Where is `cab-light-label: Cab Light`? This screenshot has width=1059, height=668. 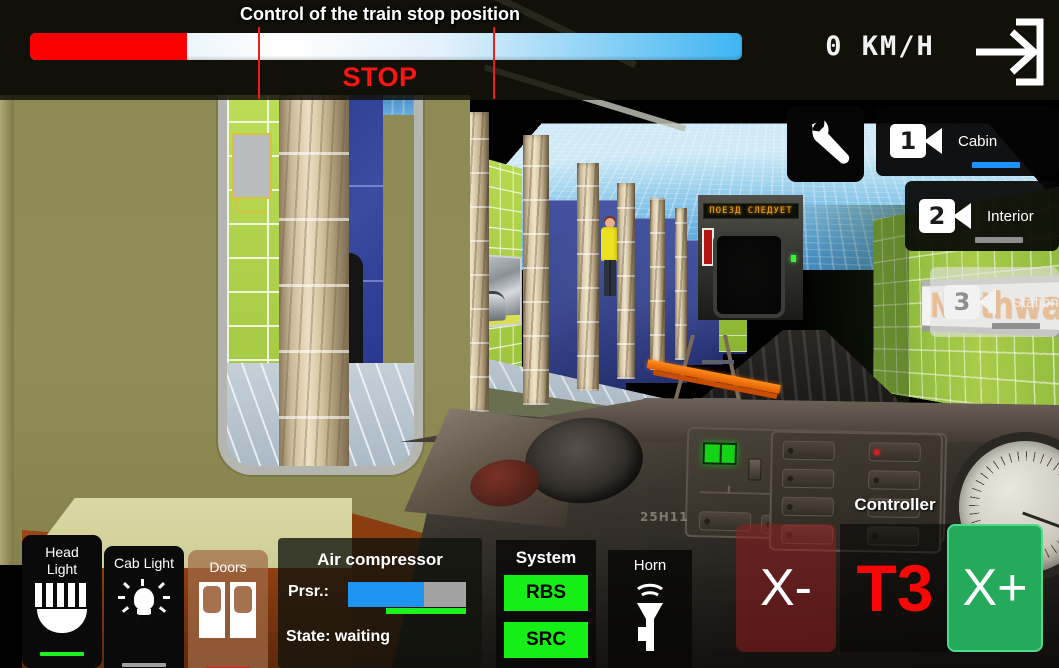
cab-light-label: Cab Light is located at coordinates (144, 563).